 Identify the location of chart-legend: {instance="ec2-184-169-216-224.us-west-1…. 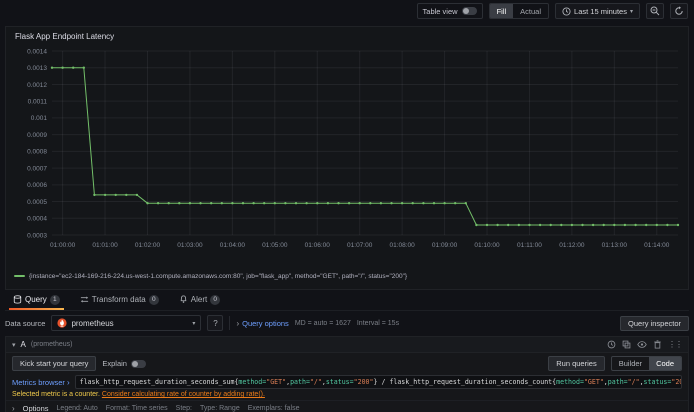
(347, 275).